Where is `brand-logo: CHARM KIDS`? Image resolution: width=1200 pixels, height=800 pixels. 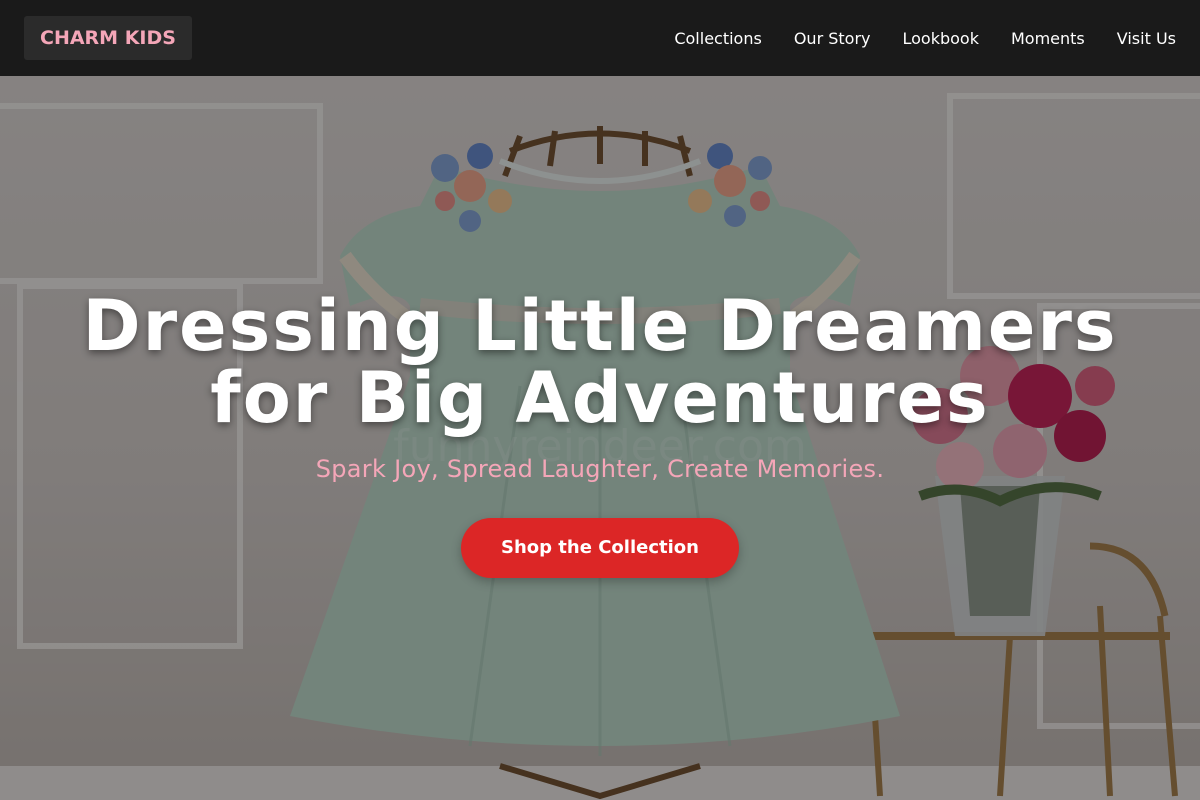 brand-logo: CHARM KIDS is located at coordinates (108, 38).